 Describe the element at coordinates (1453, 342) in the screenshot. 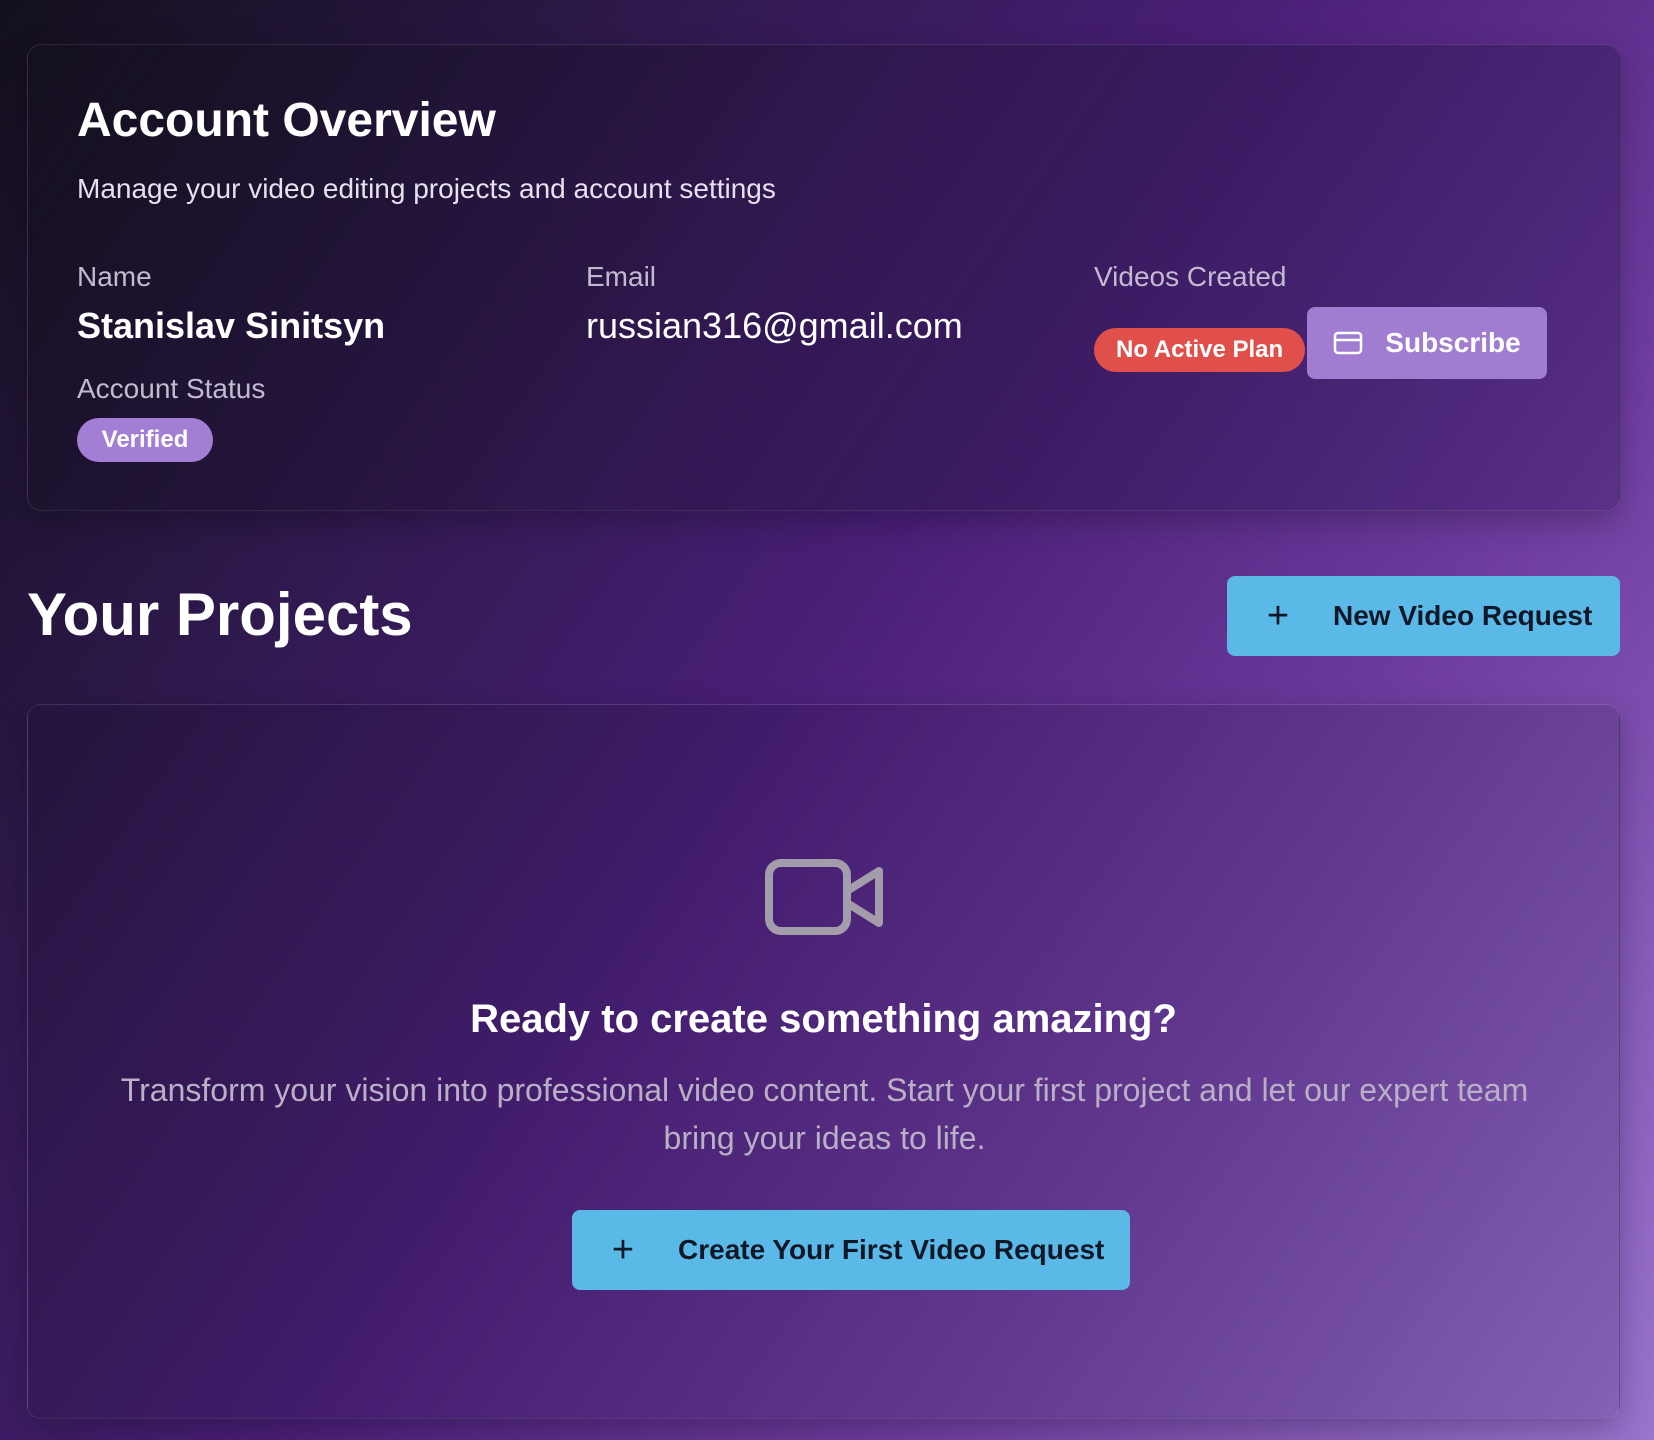

I see `subscribe-label: Subscribe` at that location.